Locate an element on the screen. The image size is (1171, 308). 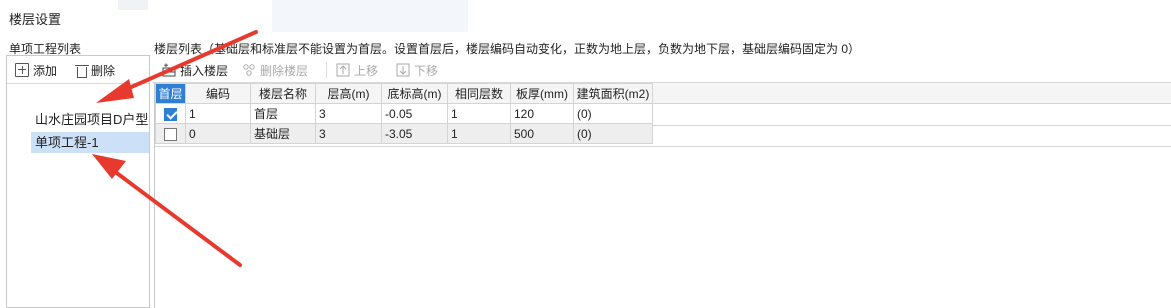
slab-thickness-cell: 500 is located at coordinates (542, 133).